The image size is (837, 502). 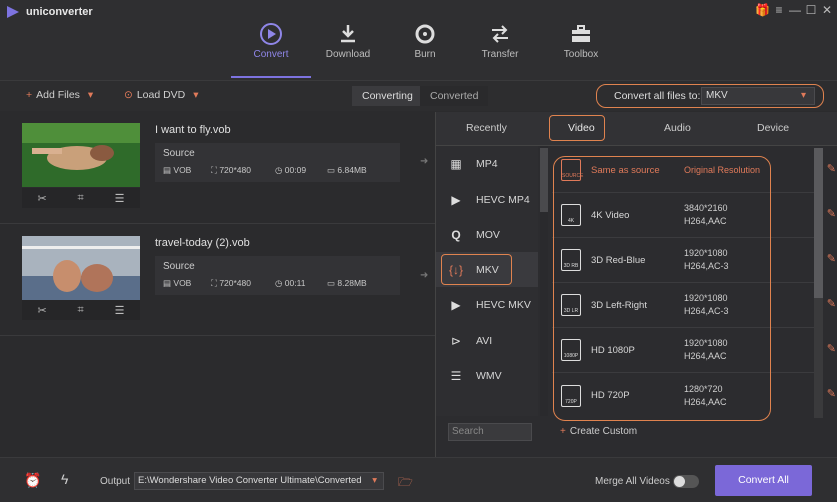 What do you see at coordinates (454, 96) in the screenshot?
I see `tab-converted: Converted` at bounding box center [454, 96].